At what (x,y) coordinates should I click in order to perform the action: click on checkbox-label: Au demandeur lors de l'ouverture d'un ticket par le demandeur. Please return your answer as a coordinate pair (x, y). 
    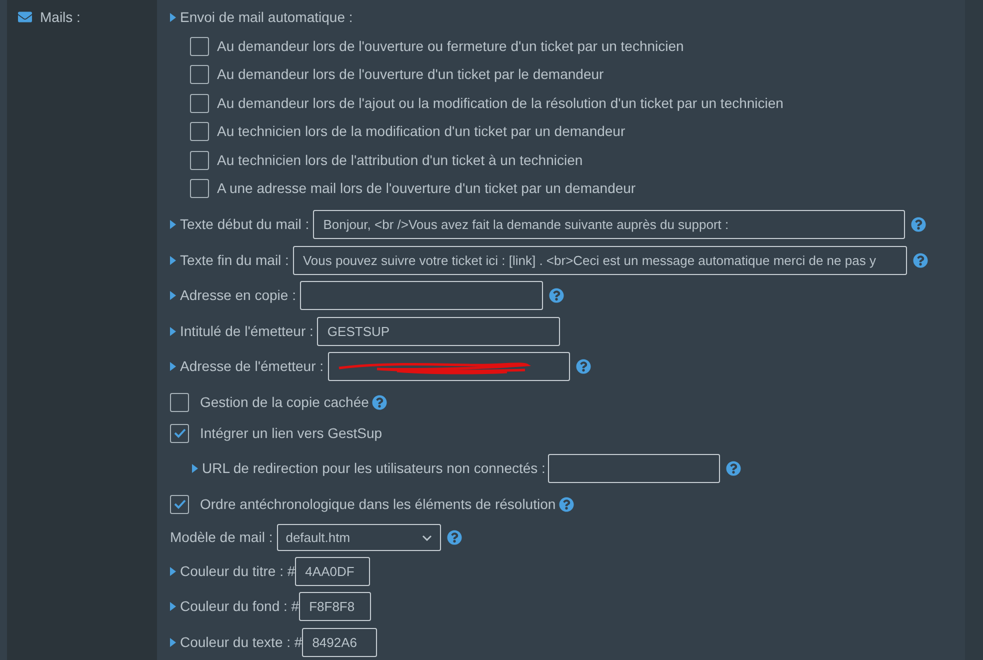
    Looking at the image, I should click on (410, 74).